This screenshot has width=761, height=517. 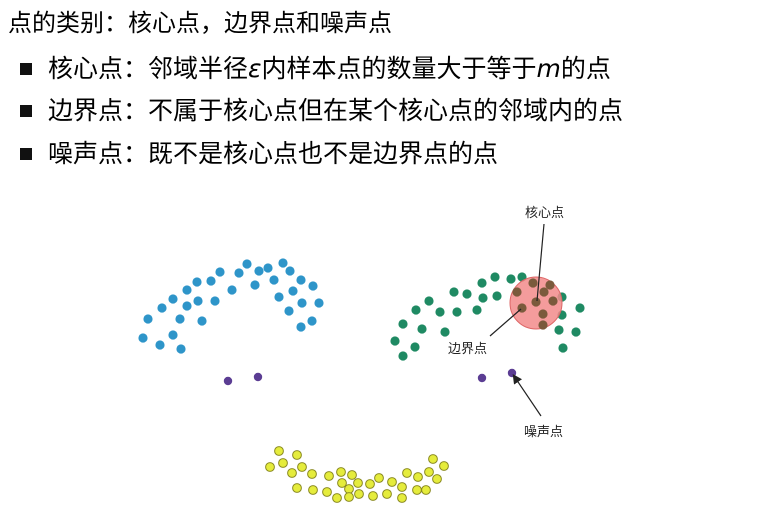 I want to click on core-point-label: 核心点, so click(x=544, y=213).